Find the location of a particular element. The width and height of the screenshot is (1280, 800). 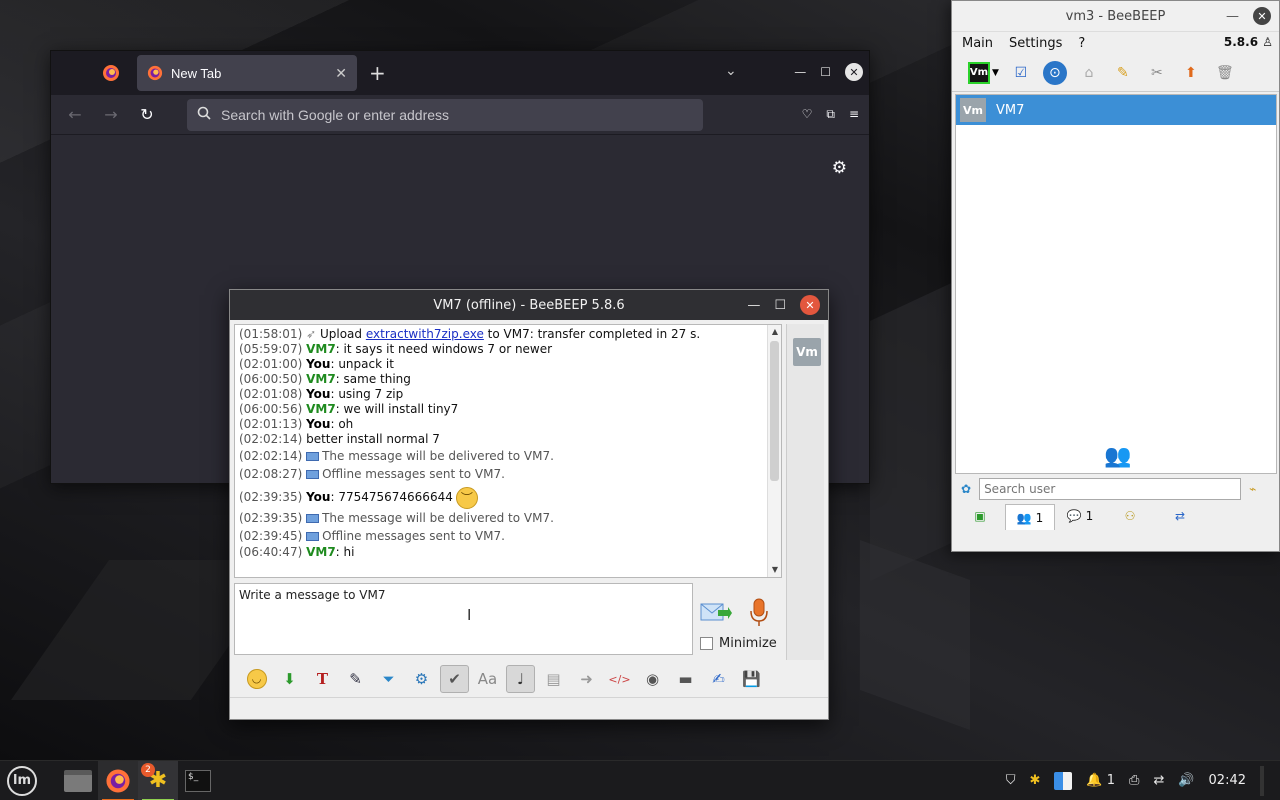

firefox-view-button is located at coordinates (111, 73).